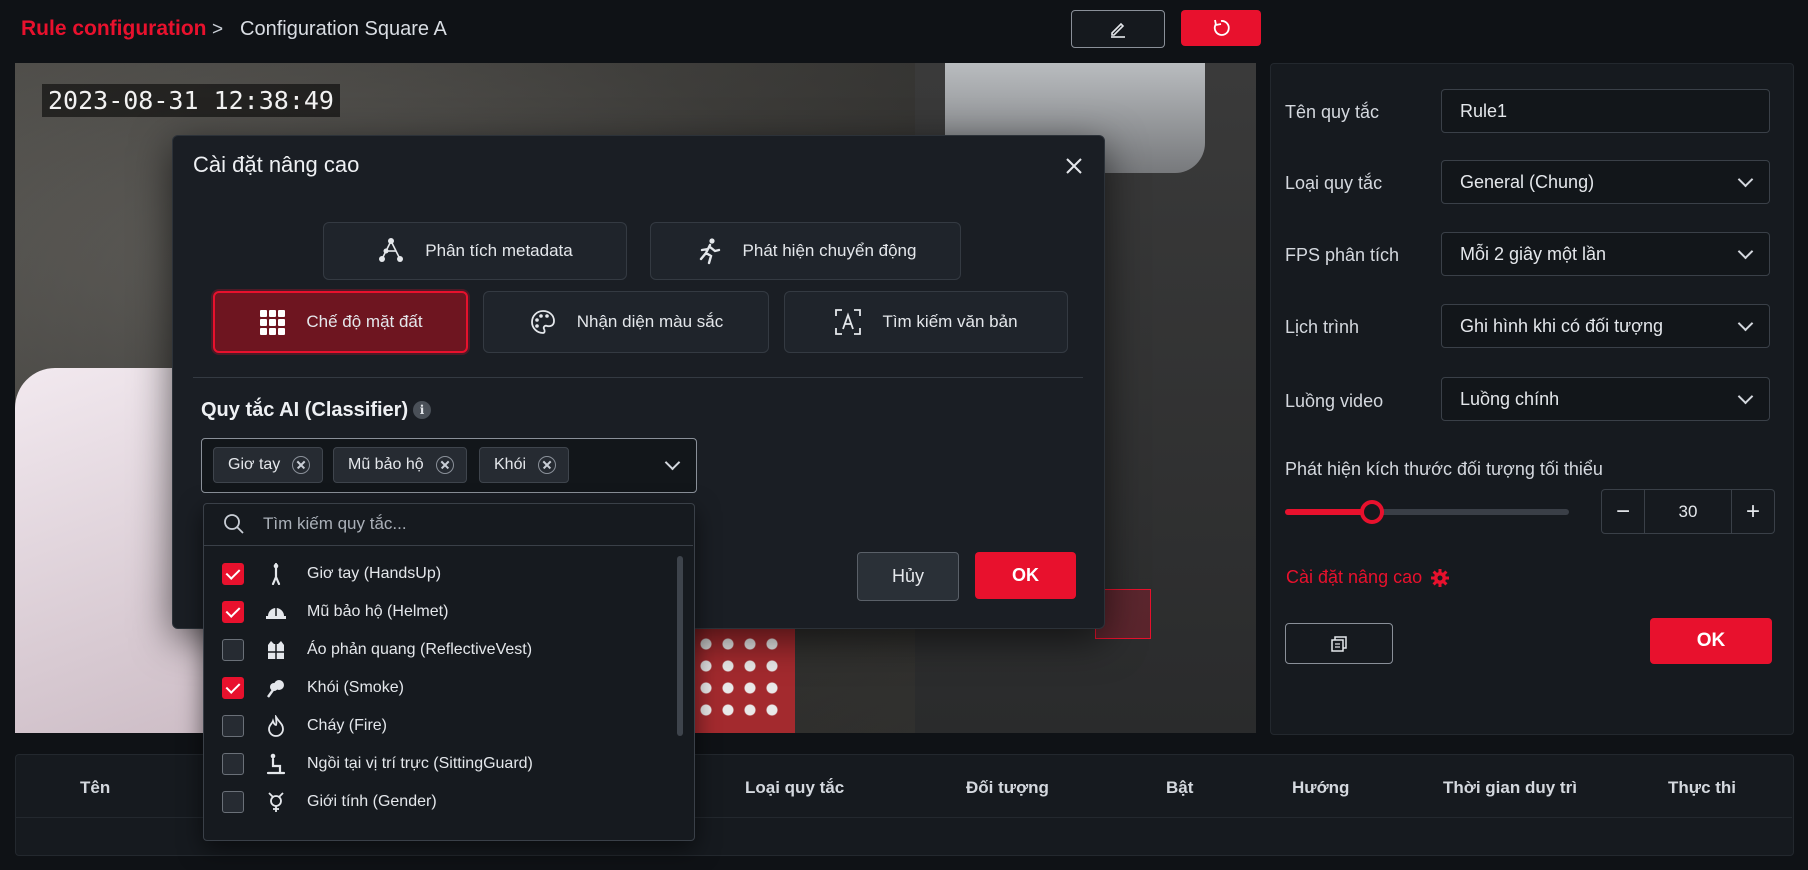 This screenshot has width=1808, height=870. I want to click on min-size-stepper: − 30 +, so click(1688, 511).